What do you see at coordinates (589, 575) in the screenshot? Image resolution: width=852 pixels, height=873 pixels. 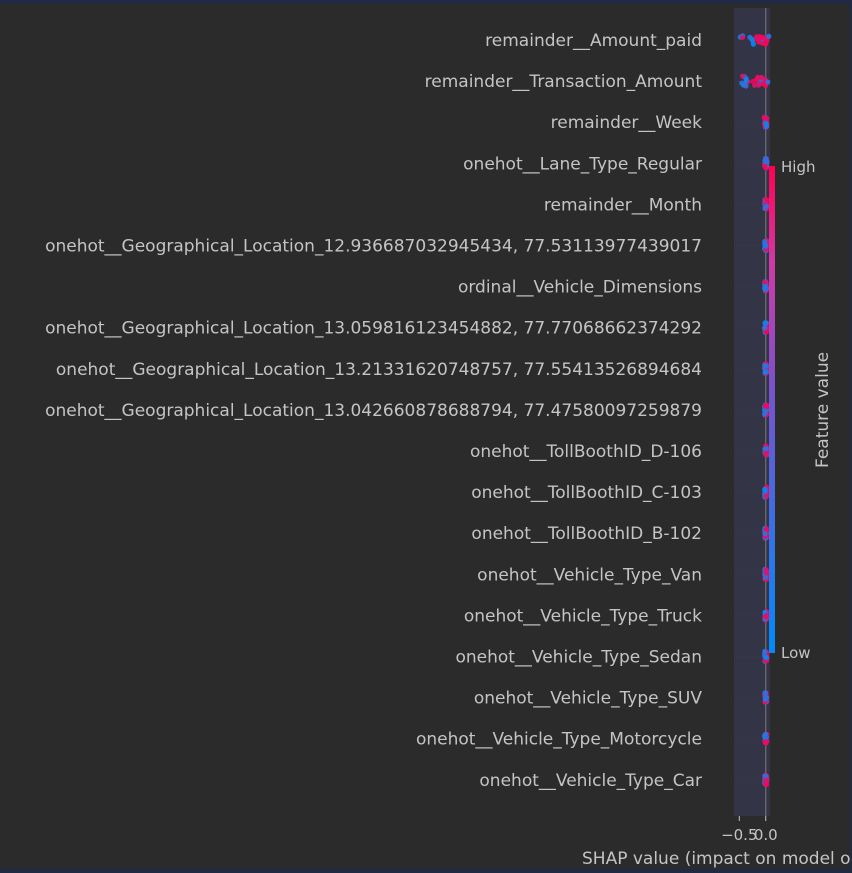 I see `feature-label: onehot__Vehicle_Type_Van` at bounding box center [589, 575].